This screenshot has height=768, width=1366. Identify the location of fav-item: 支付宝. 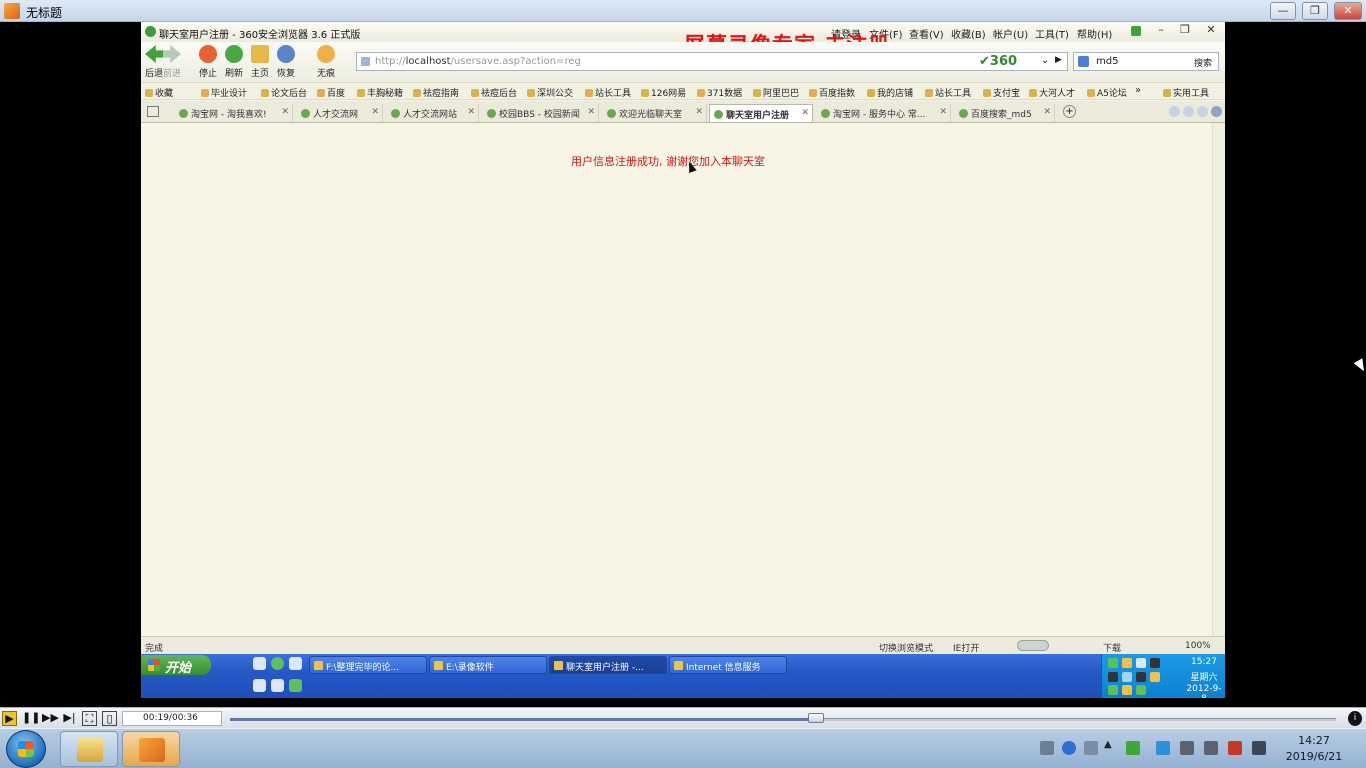
(1001, 92).